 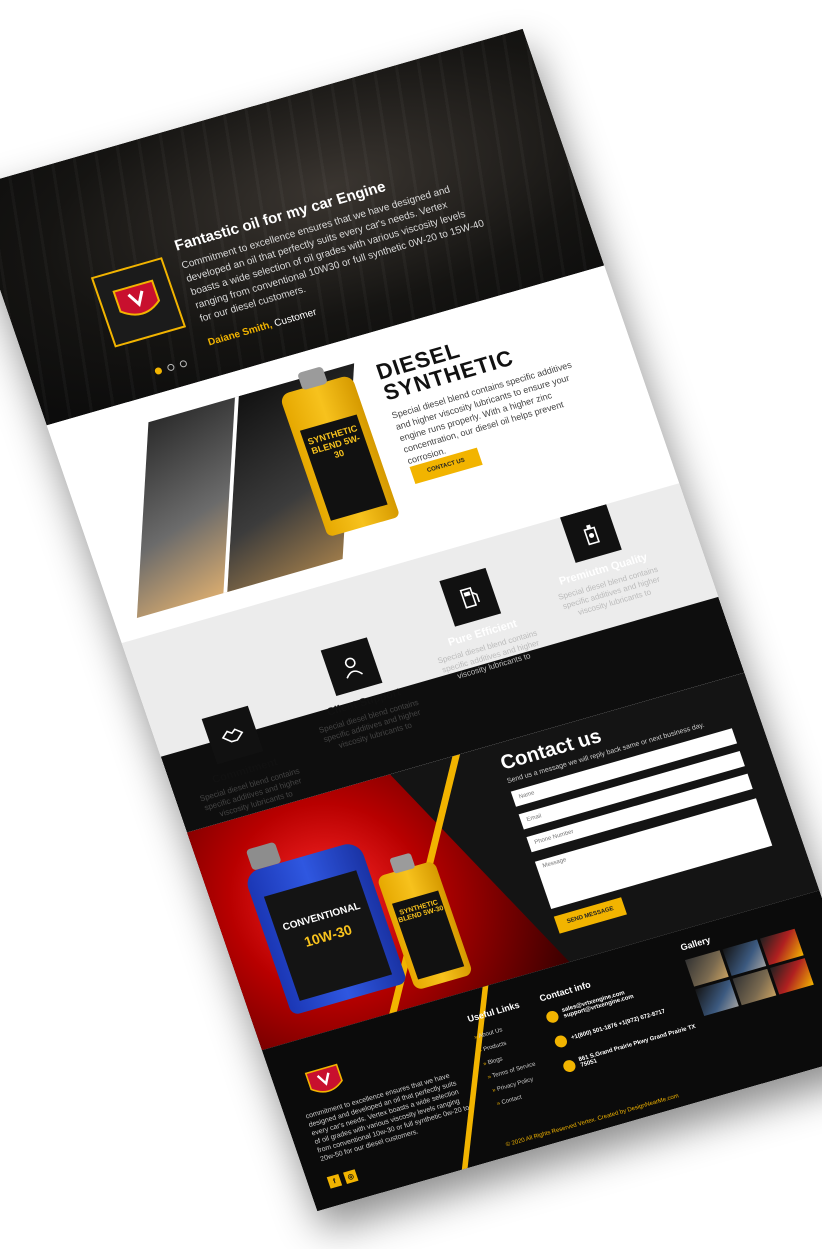 What do you see at coordinates (328, 935) in the screenshot?
I see `jug-label: CONVENTIONAL 10W-30` at bounding box center [328, 935].